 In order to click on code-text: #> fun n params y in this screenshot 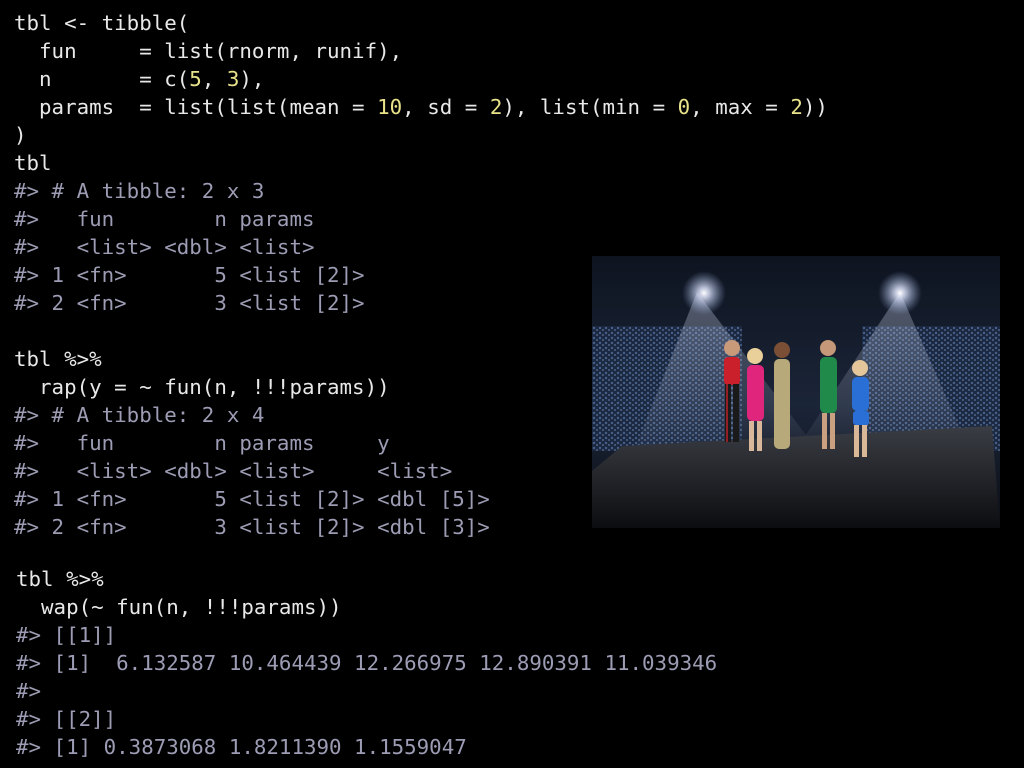, I will do `click(202, 443)`.